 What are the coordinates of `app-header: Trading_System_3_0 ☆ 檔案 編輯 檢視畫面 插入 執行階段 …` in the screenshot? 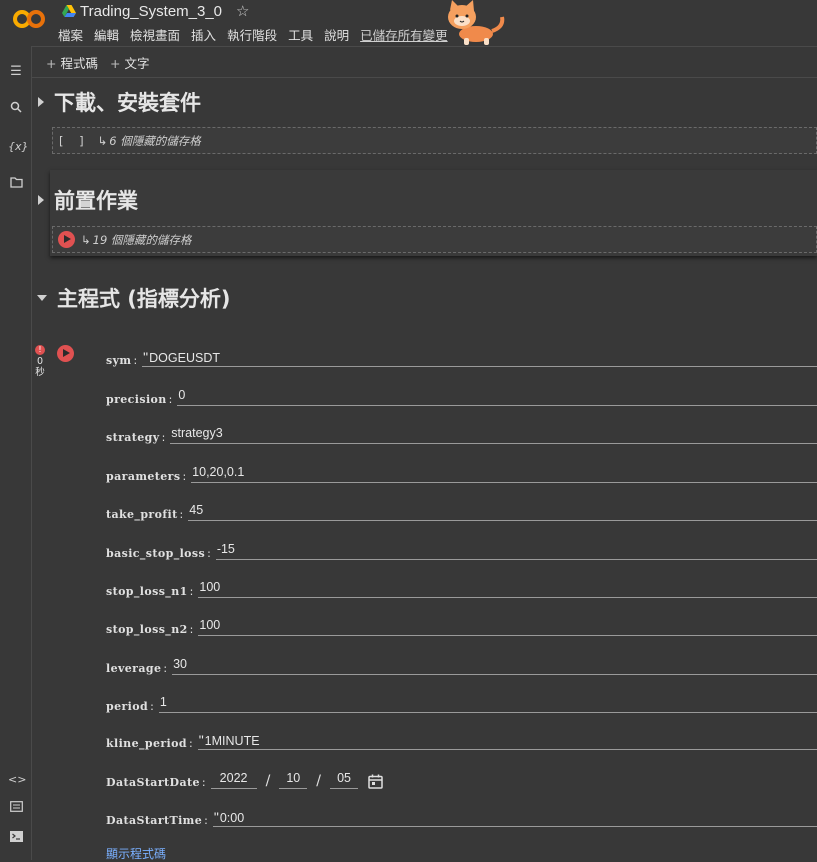 It's located at (408, 23).